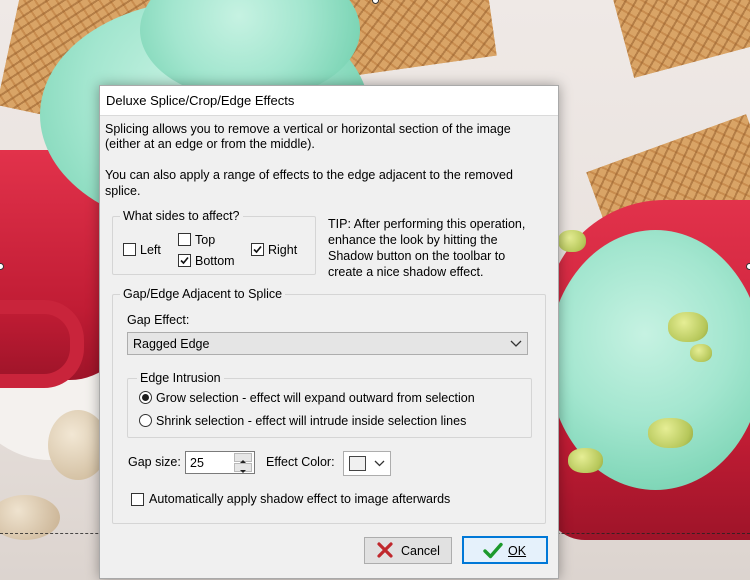 The width and height of the screenshot is (750, 580). Describe the element at coordinates (748, 266) in the screenshot. I see `selection-handle-right` at that location.